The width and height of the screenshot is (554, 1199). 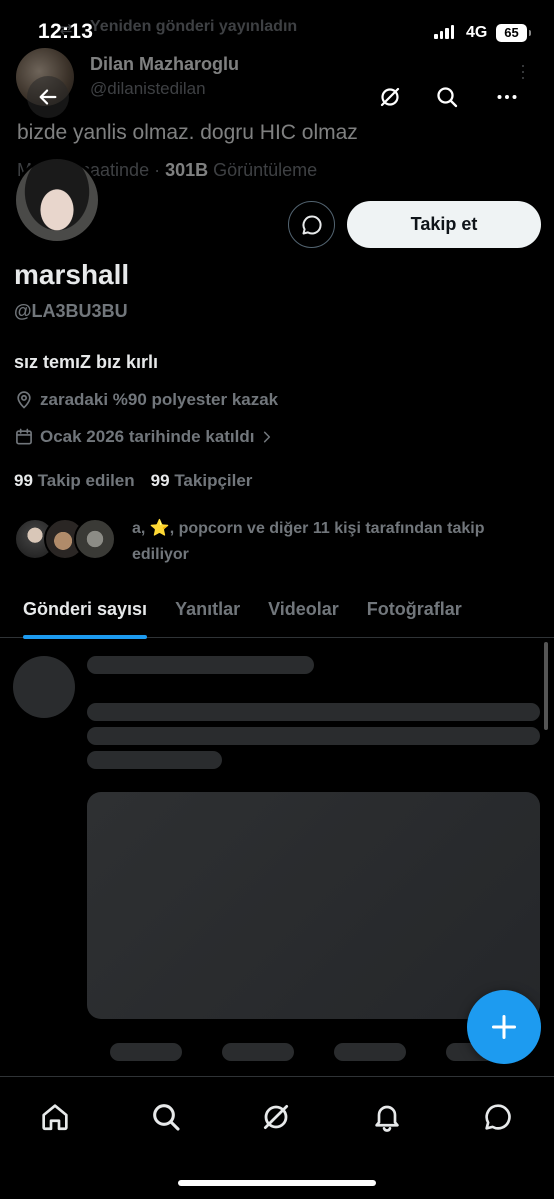 What do you see at coordinates (160, 480) in the screenshot?
I see `followers-count: 99` at bounding box center [160, 480].